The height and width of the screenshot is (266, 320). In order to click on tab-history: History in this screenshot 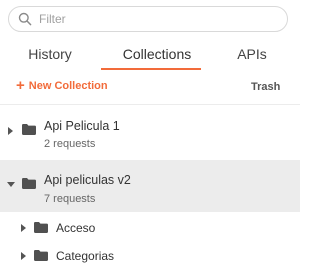, I will do `click(50, 54)`.